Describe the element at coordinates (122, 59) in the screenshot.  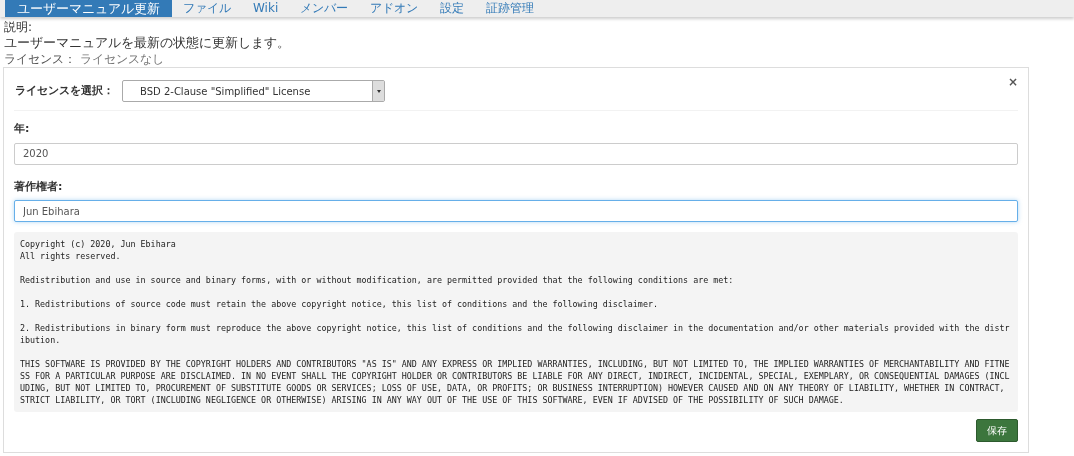
I see `license-value: ライセンスなし` at that location.